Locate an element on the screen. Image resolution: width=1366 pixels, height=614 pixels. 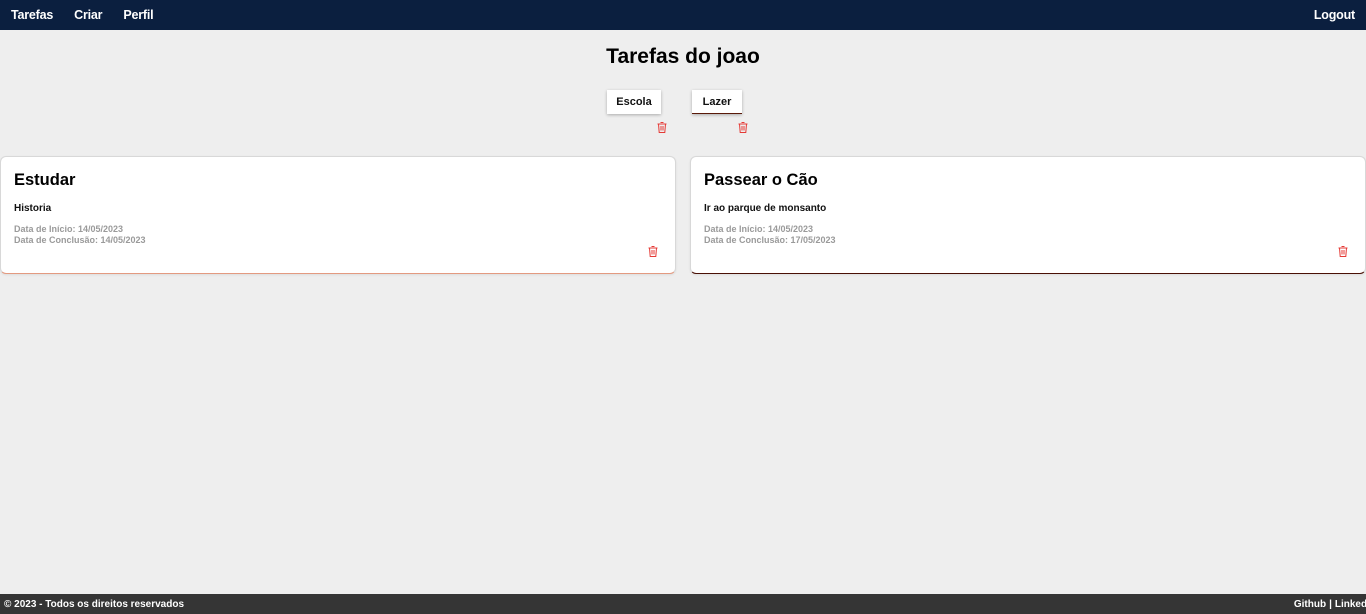
copyright-text: © 2023 - Todos os direitos reservados is located at coordinates (94, 604).